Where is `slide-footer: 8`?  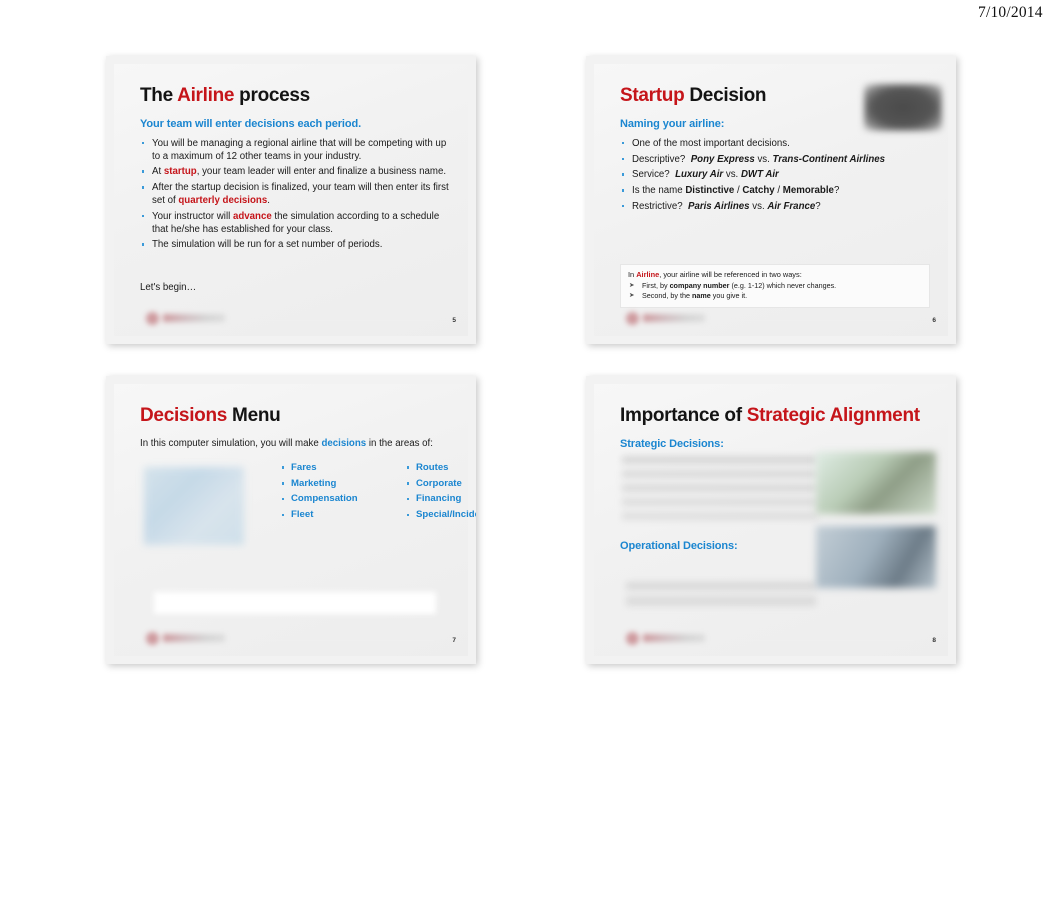 slide-footer: 8 is located at coordinates (775, 637).